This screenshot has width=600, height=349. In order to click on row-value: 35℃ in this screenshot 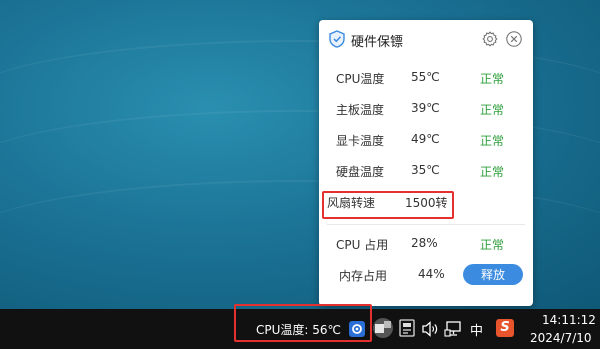, I will do `click(425, 170)`.